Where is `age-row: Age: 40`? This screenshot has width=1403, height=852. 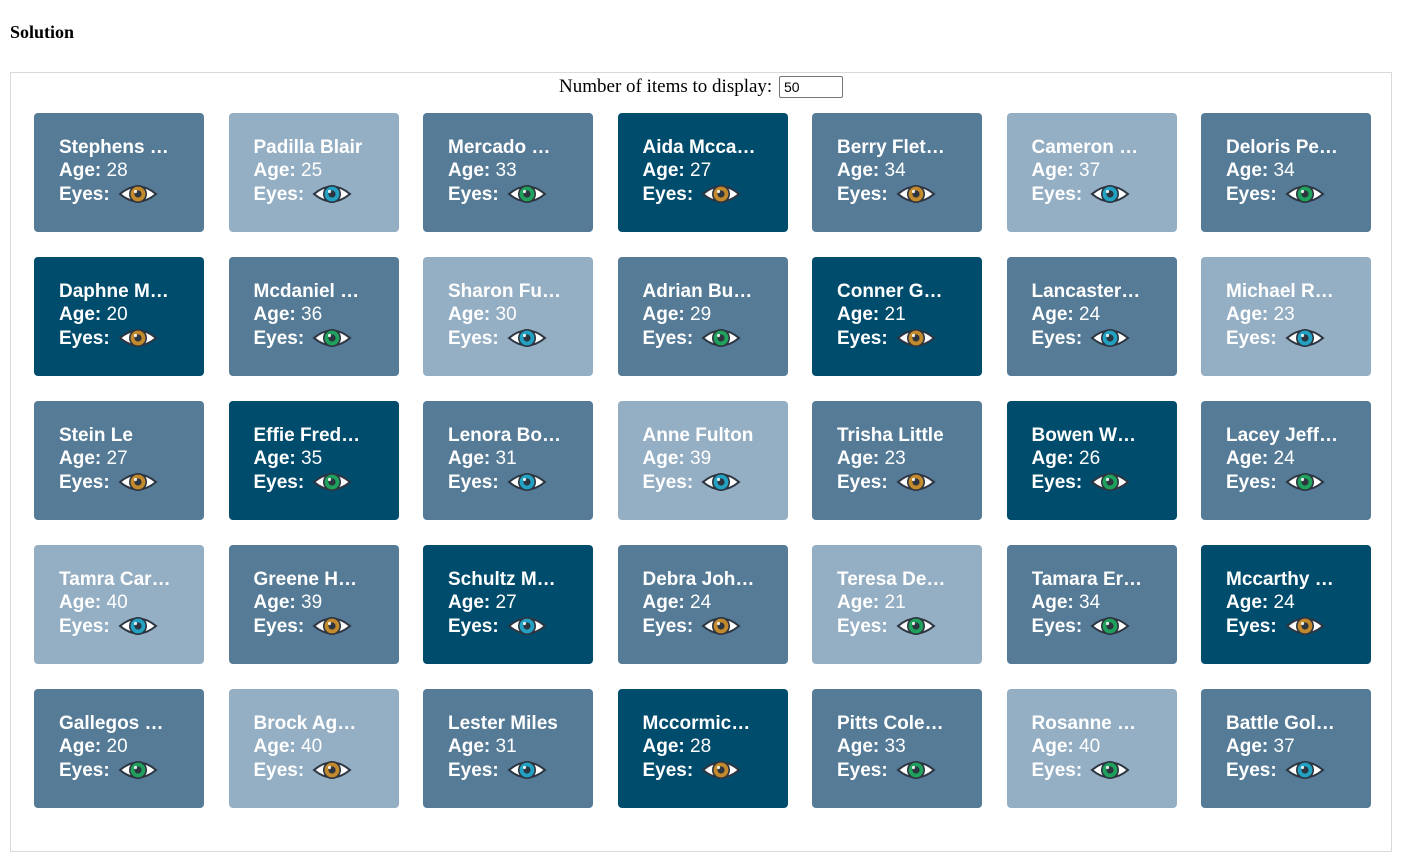
age-row: Age: 40 is located at coordinates (317, 746).